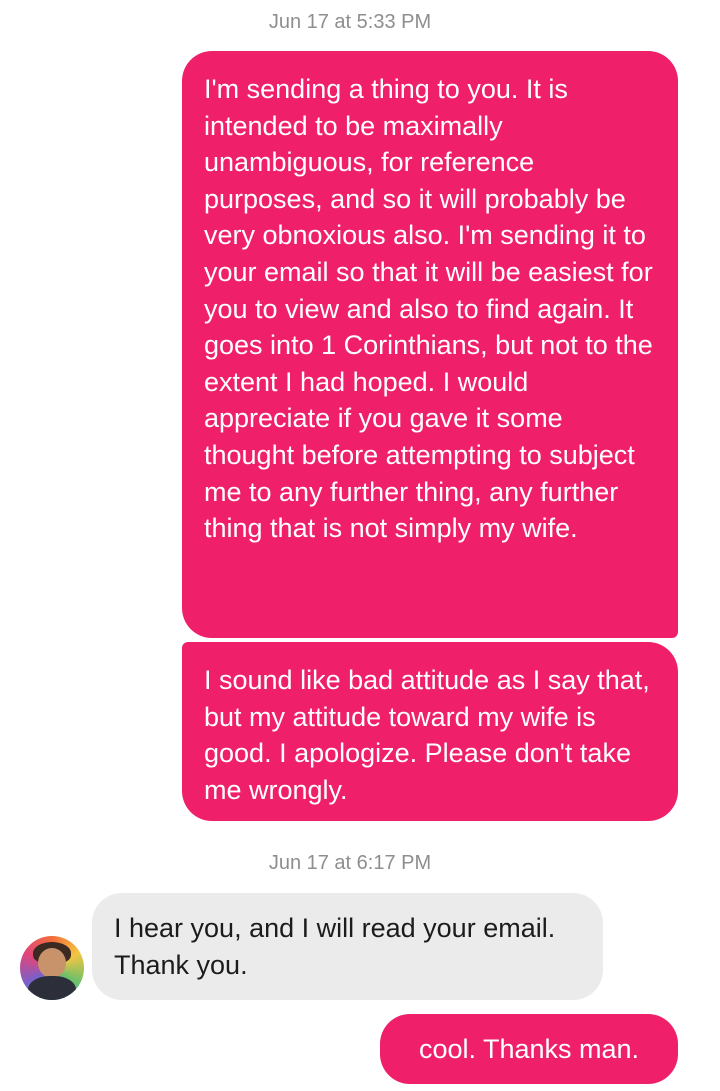 This screenshot has height=1091, width=720. What do you see at coordinates (350, 22) in the screenshot?
I see `message-timestamp: Jun 17 at 5:33 PM` at bounding box center [350, 22].